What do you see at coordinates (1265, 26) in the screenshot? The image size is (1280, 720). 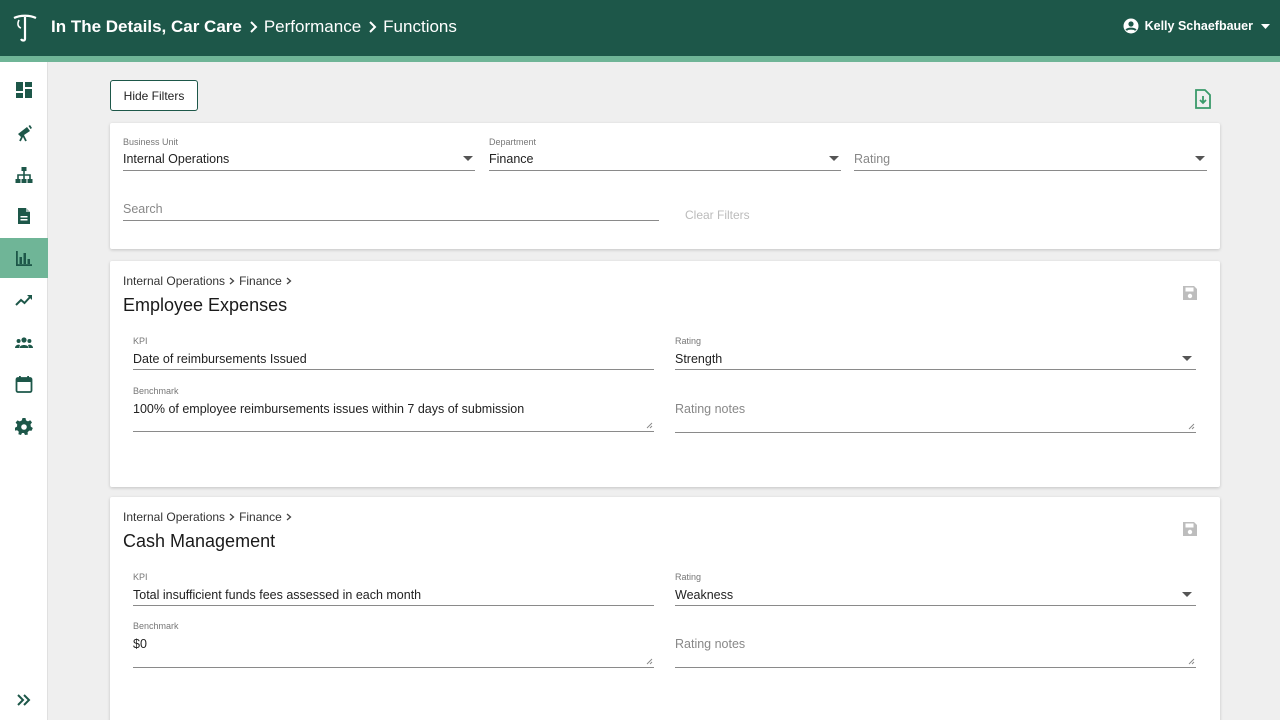 I see `caret-down-icon` at bounding box center [1265, 26].